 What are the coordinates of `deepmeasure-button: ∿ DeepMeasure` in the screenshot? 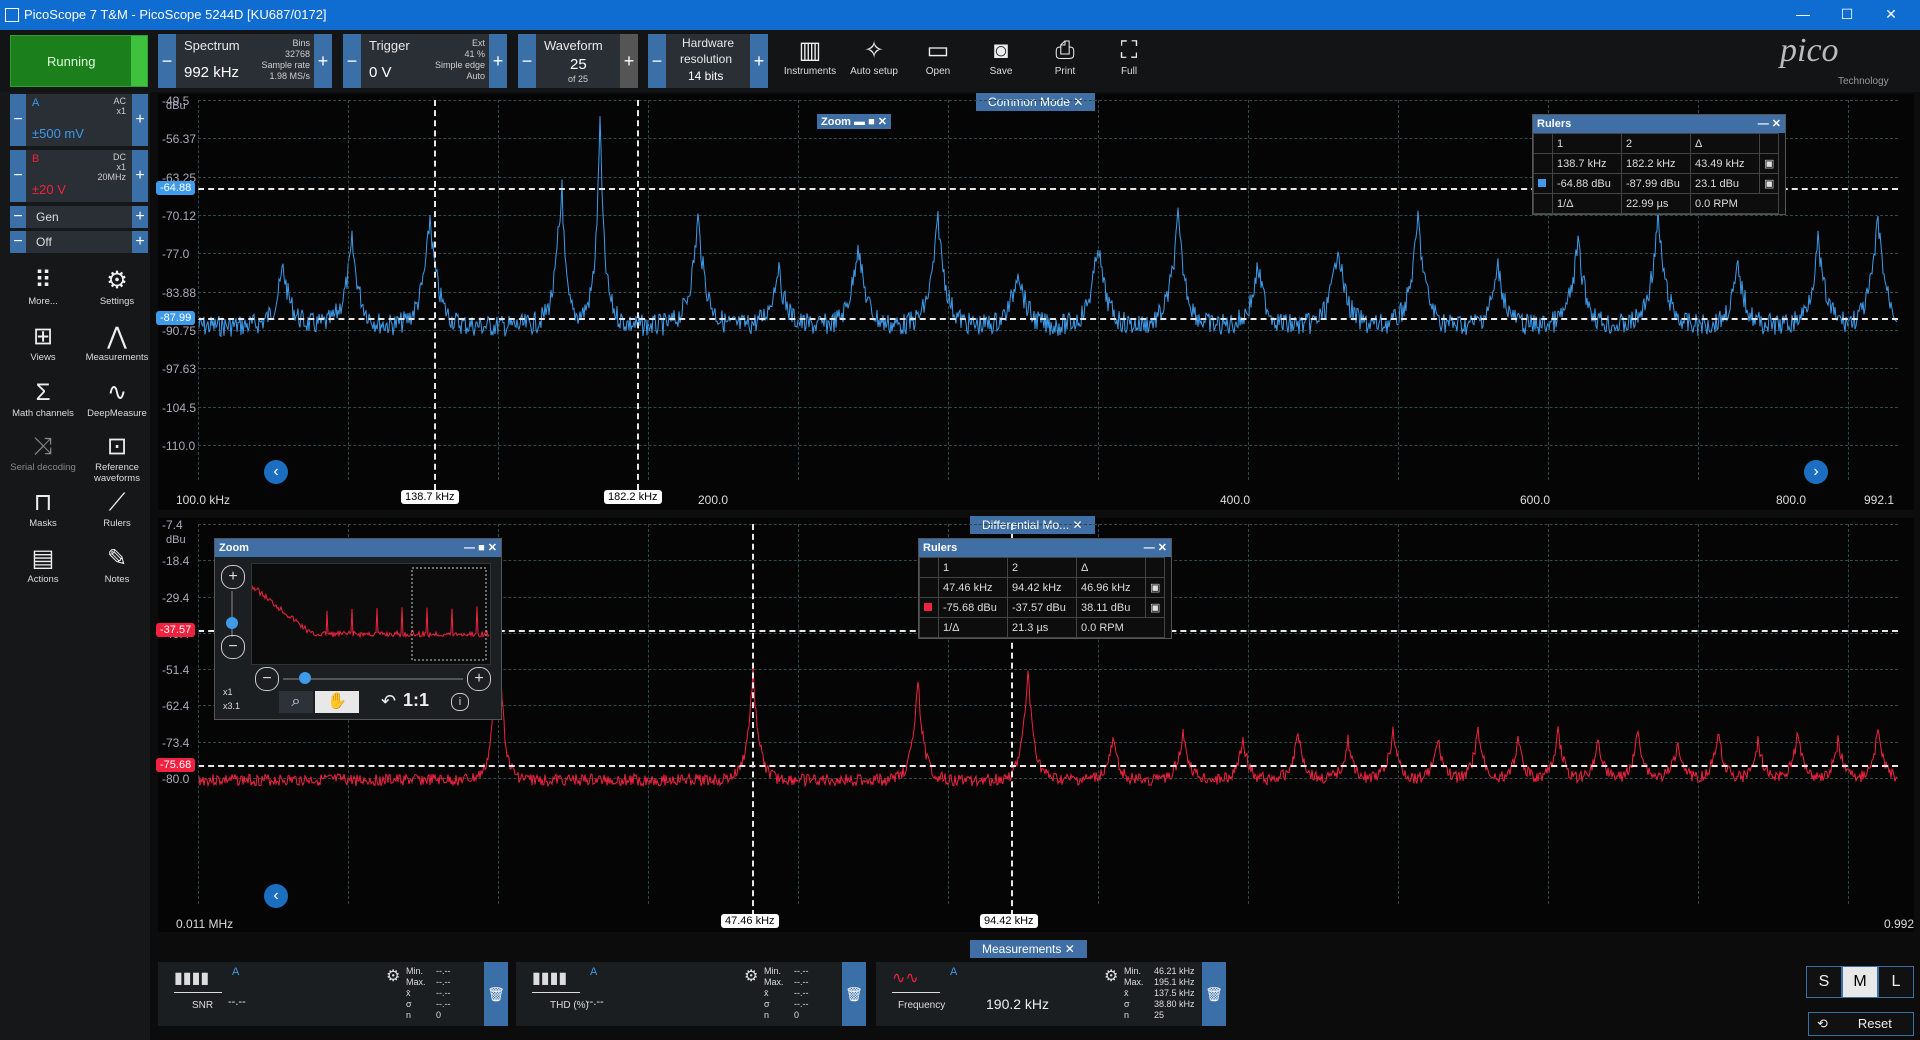 It's located at (117, 398).